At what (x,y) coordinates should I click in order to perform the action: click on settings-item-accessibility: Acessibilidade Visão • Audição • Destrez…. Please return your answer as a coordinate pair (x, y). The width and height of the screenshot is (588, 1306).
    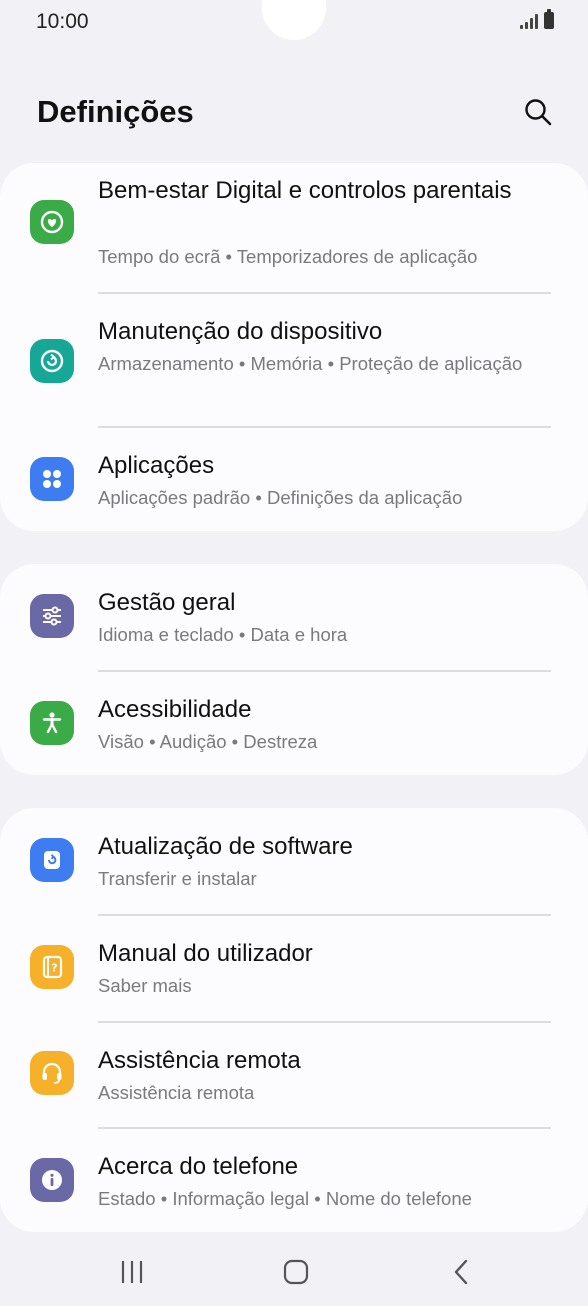
    Looking at the image, I should click on (294, 723).